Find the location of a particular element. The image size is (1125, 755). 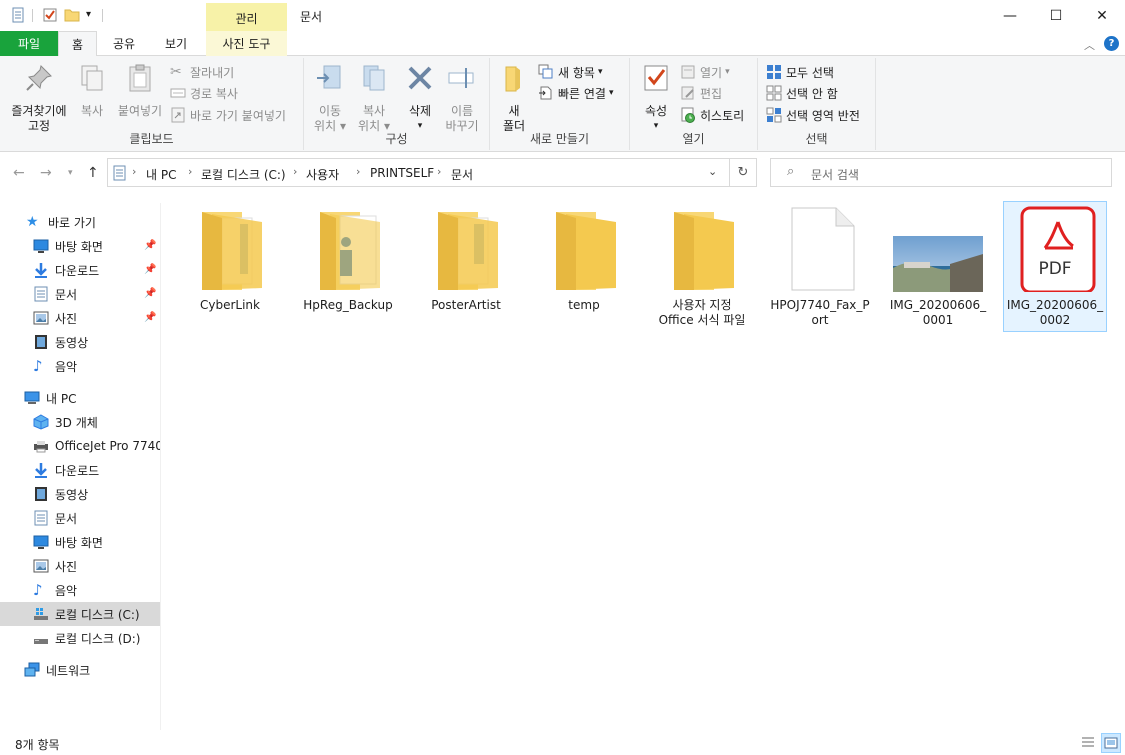

nav-item-label: 음악 is located at coordinates (66, 366).